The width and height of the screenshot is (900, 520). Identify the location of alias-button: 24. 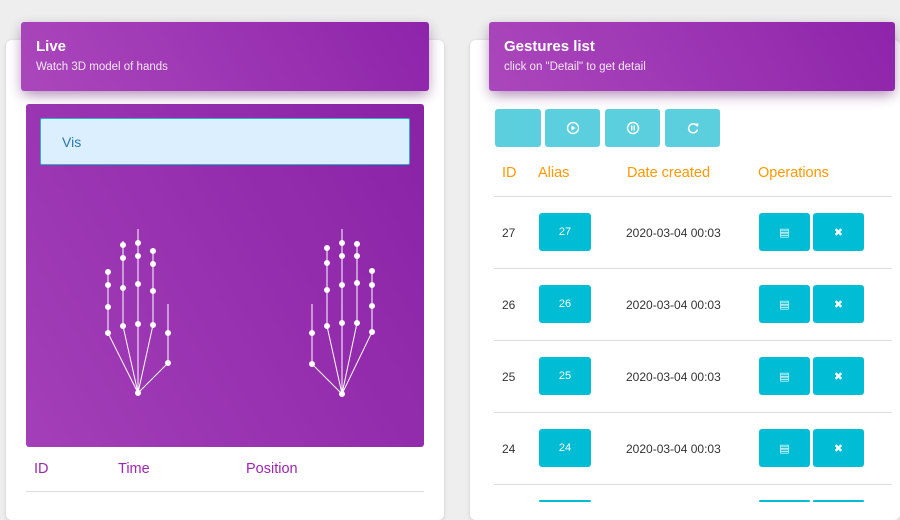
(565, 448).